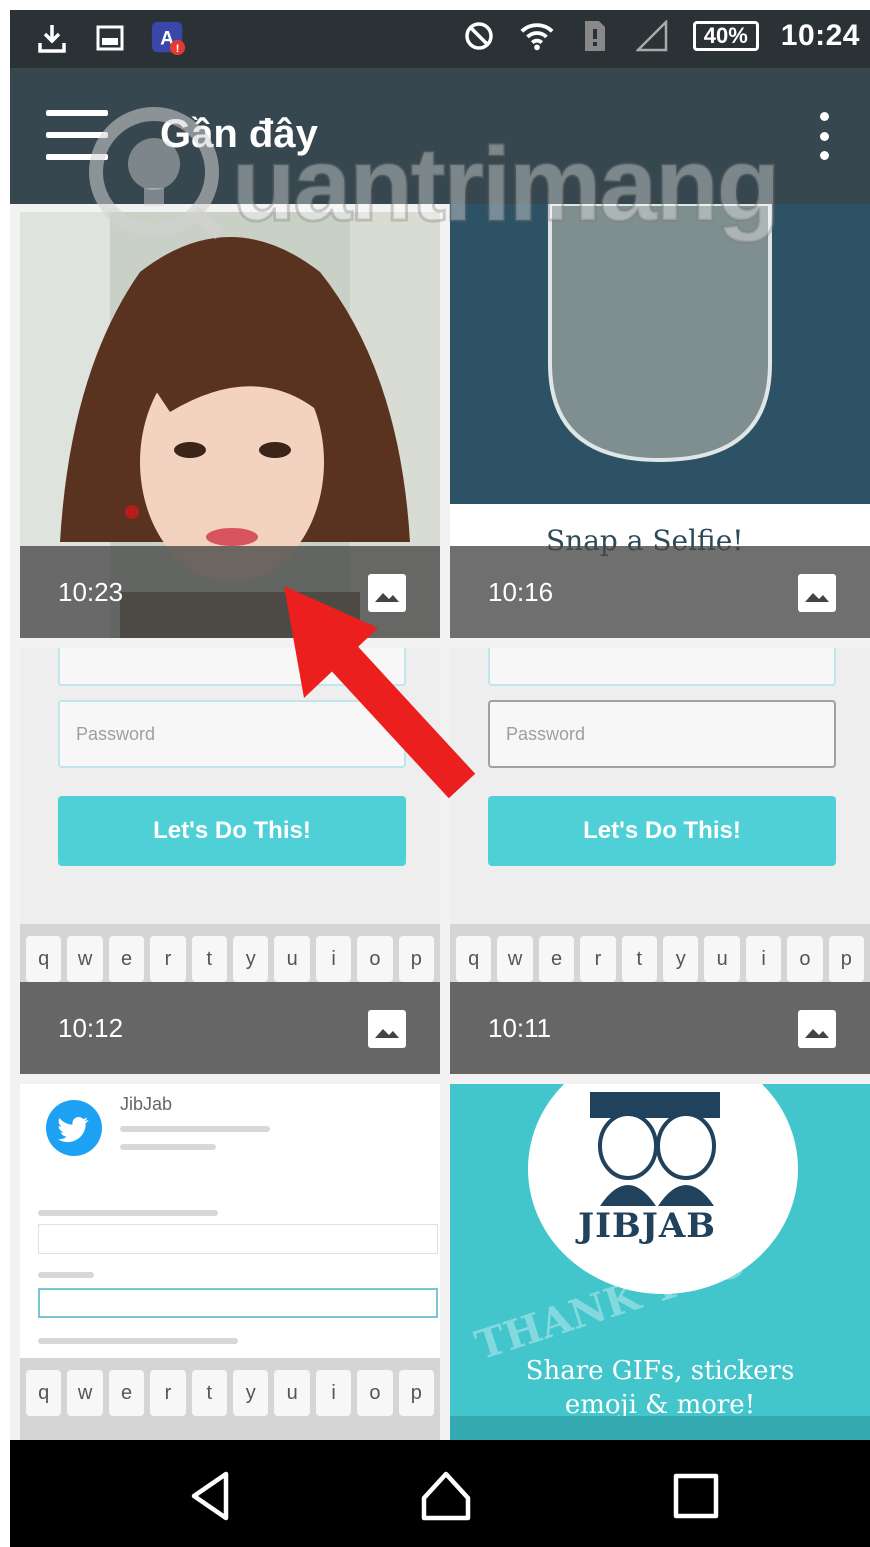 This screenshot has width=870, height=1547. What do you see at coordinates (820, 35) in the screenshot?
I see `status-clock: 10:24` at bounding box center [820, 35].